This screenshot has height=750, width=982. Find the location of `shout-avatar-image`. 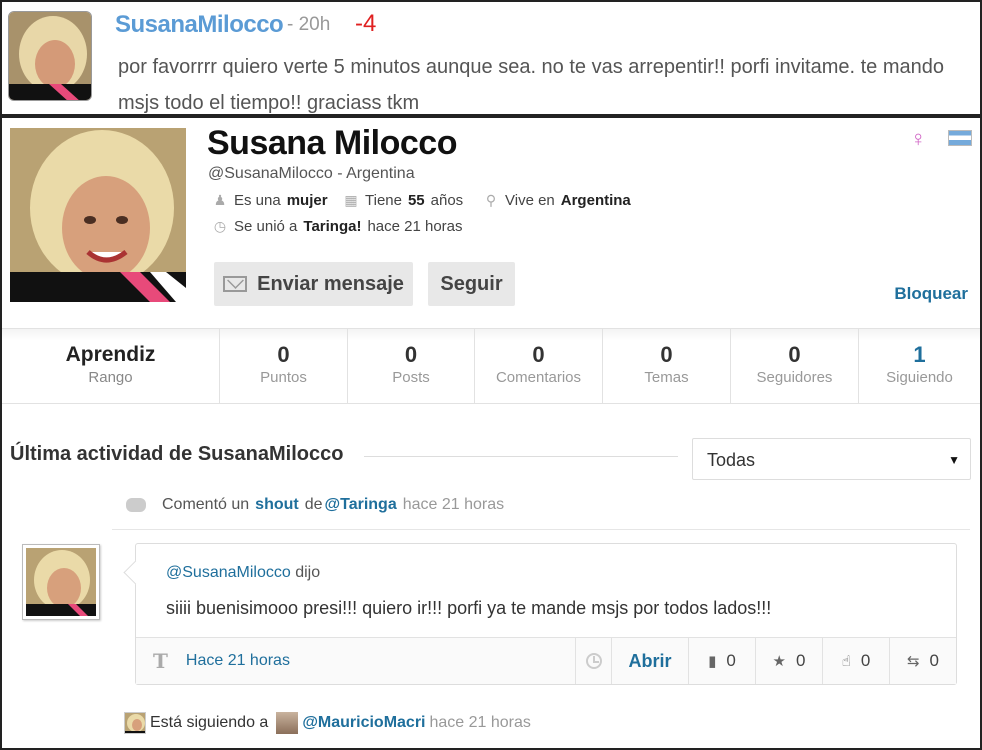

shout-avatar-image is located at coordinates (61, 582).